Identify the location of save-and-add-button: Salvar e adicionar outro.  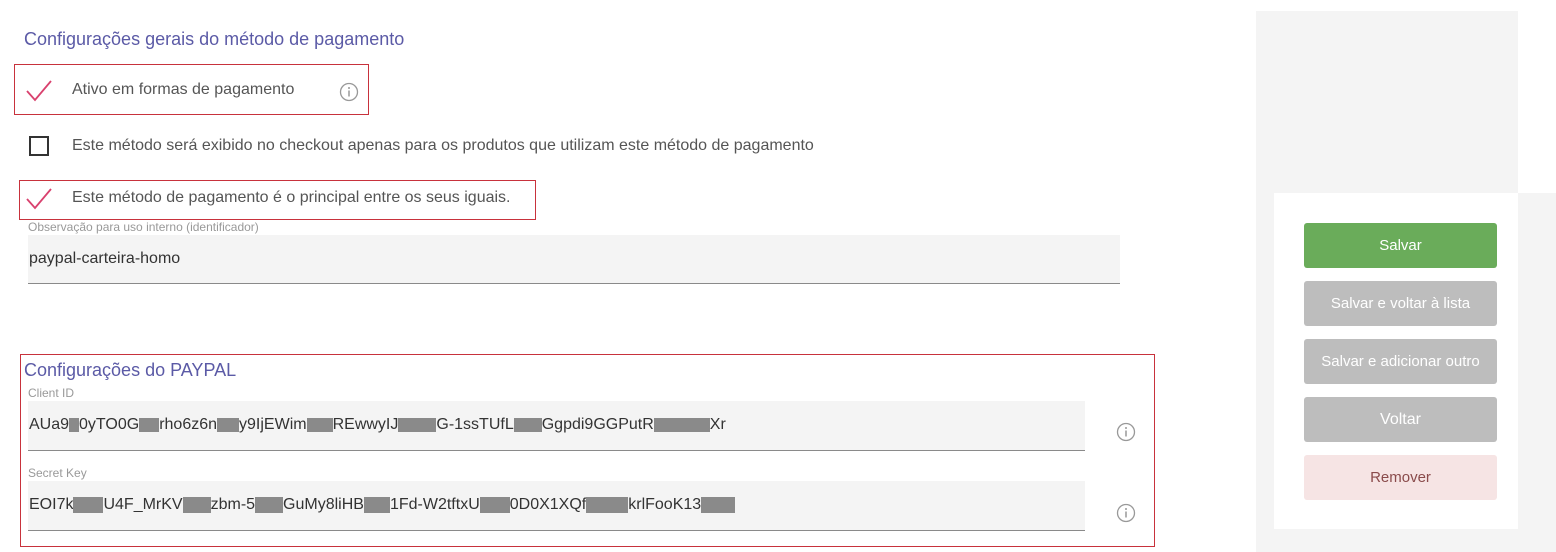
(1400, 361).